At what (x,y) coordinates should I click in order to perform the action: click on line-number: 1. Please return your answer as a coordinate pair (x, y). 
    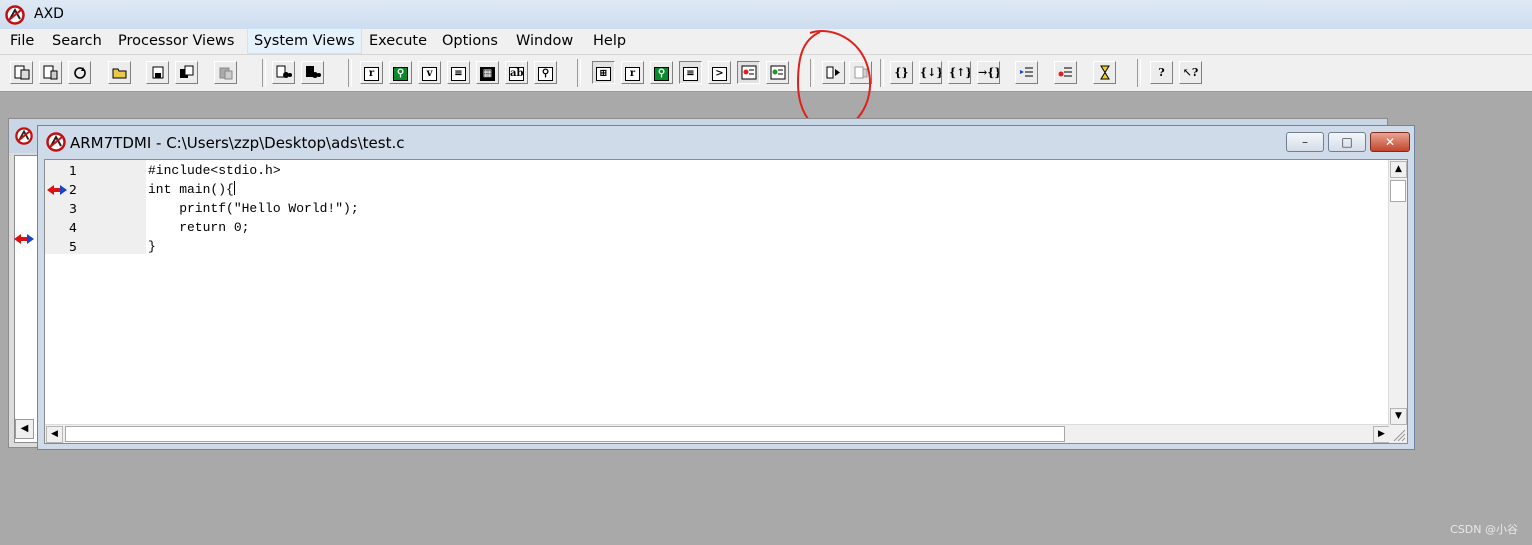
    Looking at the image, I should click on (73, 170).